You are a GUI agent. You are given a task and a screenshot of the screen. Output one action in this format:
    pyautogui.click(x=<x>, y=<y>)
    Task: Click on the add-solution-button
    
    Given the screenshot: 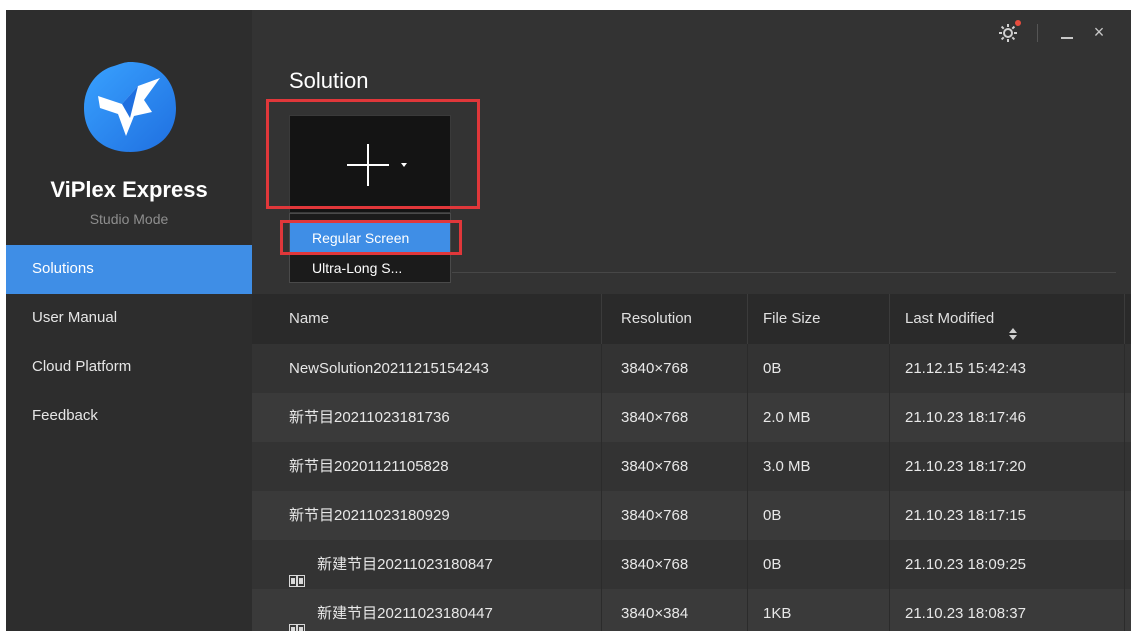 What is the action you would take?
    pyautogui.click(x=370, y=164)
    